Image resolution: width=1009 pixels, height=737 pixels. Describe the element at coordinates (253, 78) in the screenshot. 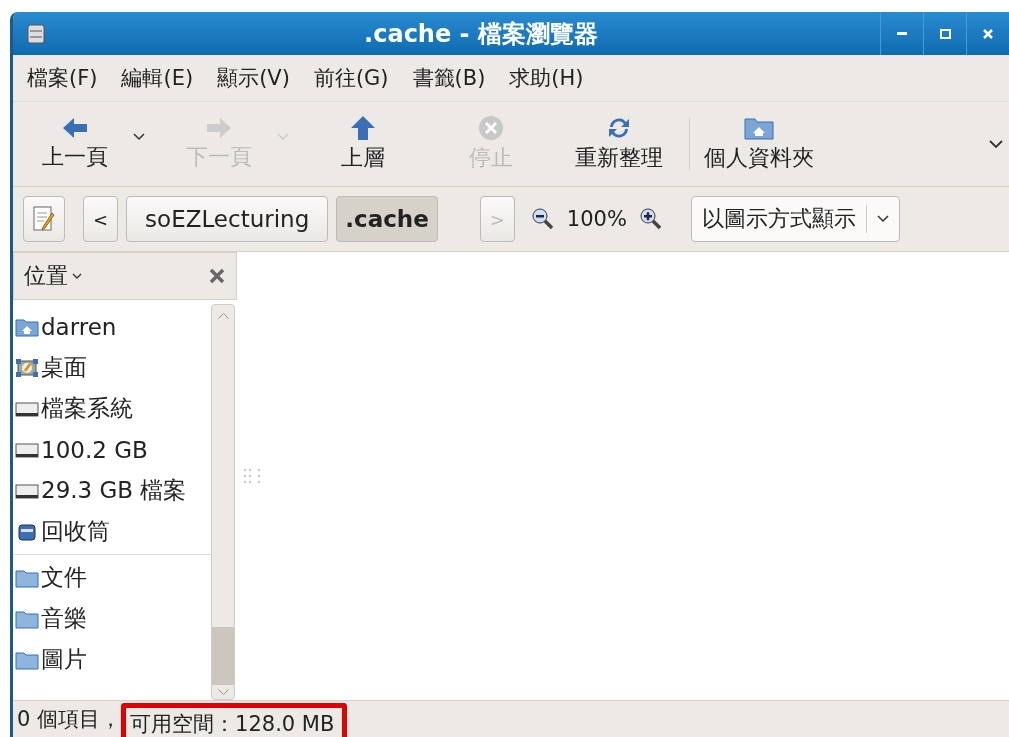

I see `menu-item: 顯示(V)` at that location.